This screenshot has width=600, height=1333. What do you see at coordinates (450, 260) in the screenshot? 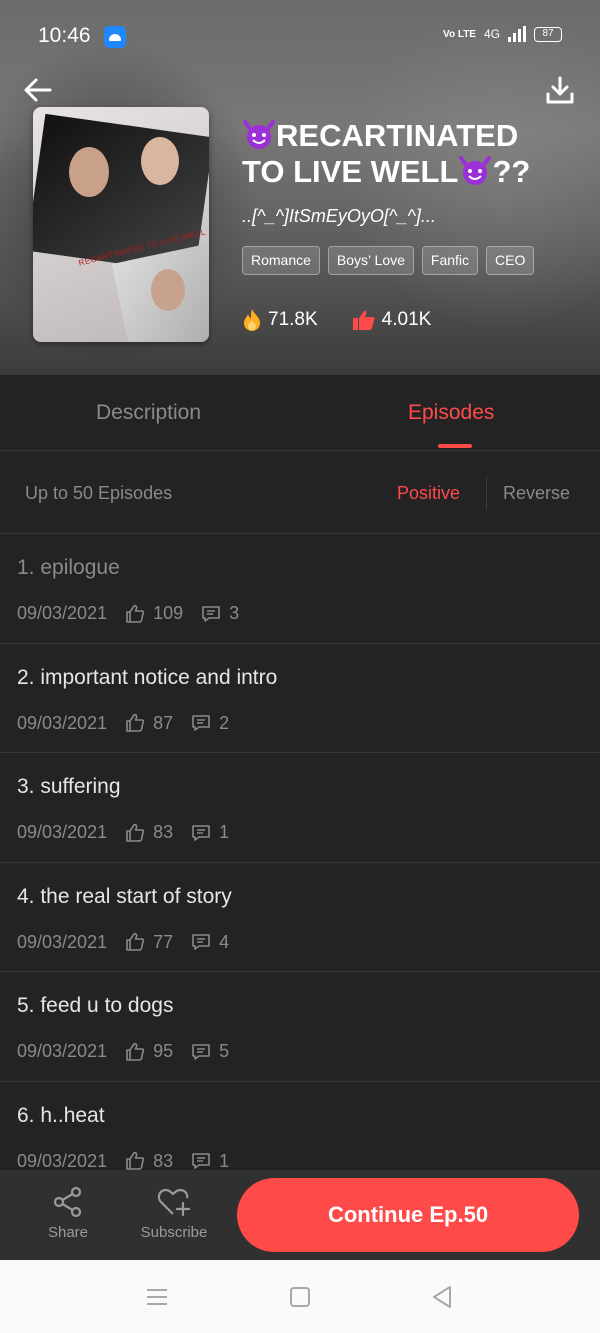
I see `tag-fanfic: Fanfic` at bounding box center [450, 260].